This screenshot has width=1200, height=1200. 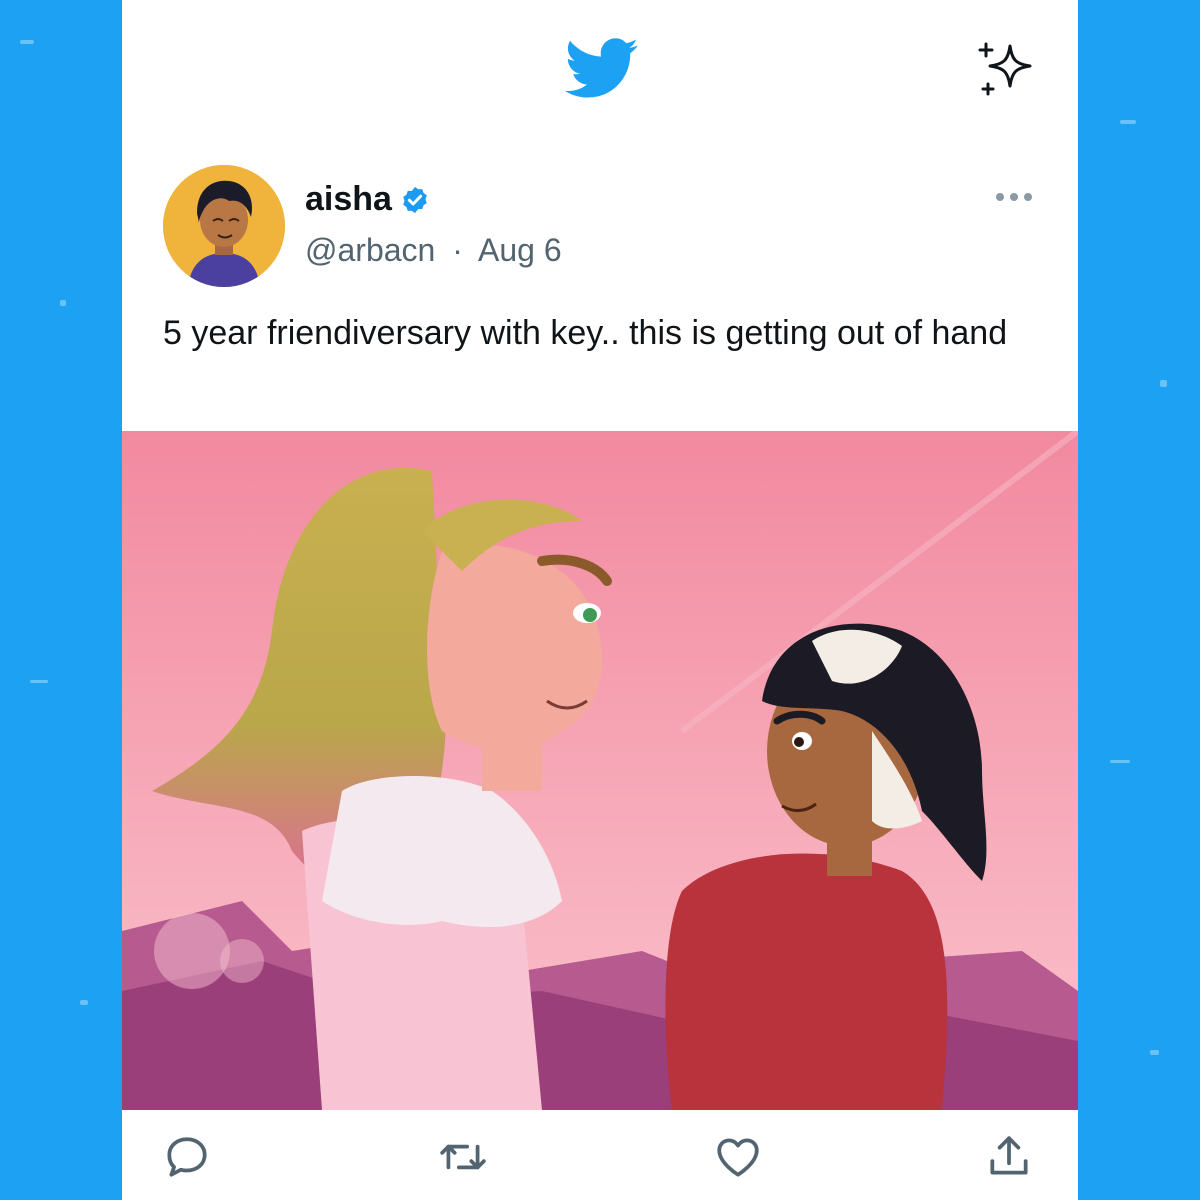 I want to click on avatar-illustration, so click(x=224, y=226).